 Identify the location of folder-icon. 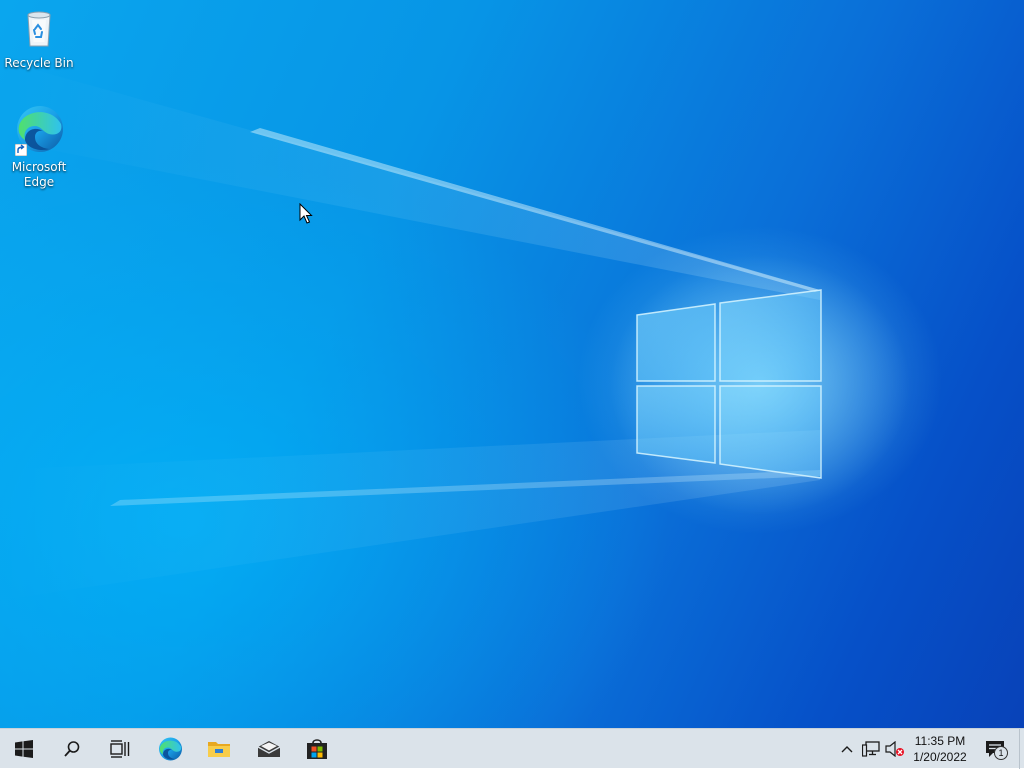
(219, 749).